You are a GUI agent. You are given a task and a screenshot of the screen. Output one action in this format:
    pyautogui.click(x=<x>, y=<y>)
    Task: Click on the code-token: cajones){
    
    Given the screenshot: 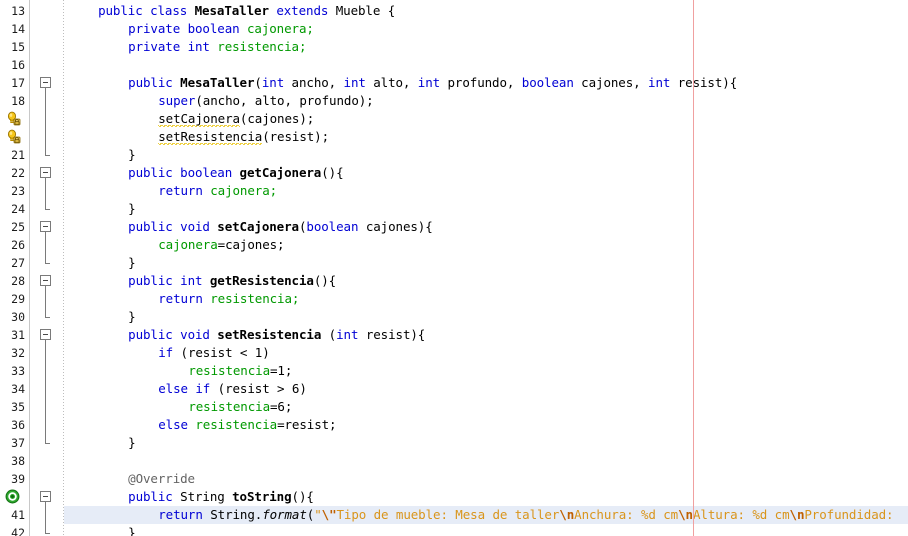 What is the action you would take?
    pyautogui.click(x=399, y=226)
    